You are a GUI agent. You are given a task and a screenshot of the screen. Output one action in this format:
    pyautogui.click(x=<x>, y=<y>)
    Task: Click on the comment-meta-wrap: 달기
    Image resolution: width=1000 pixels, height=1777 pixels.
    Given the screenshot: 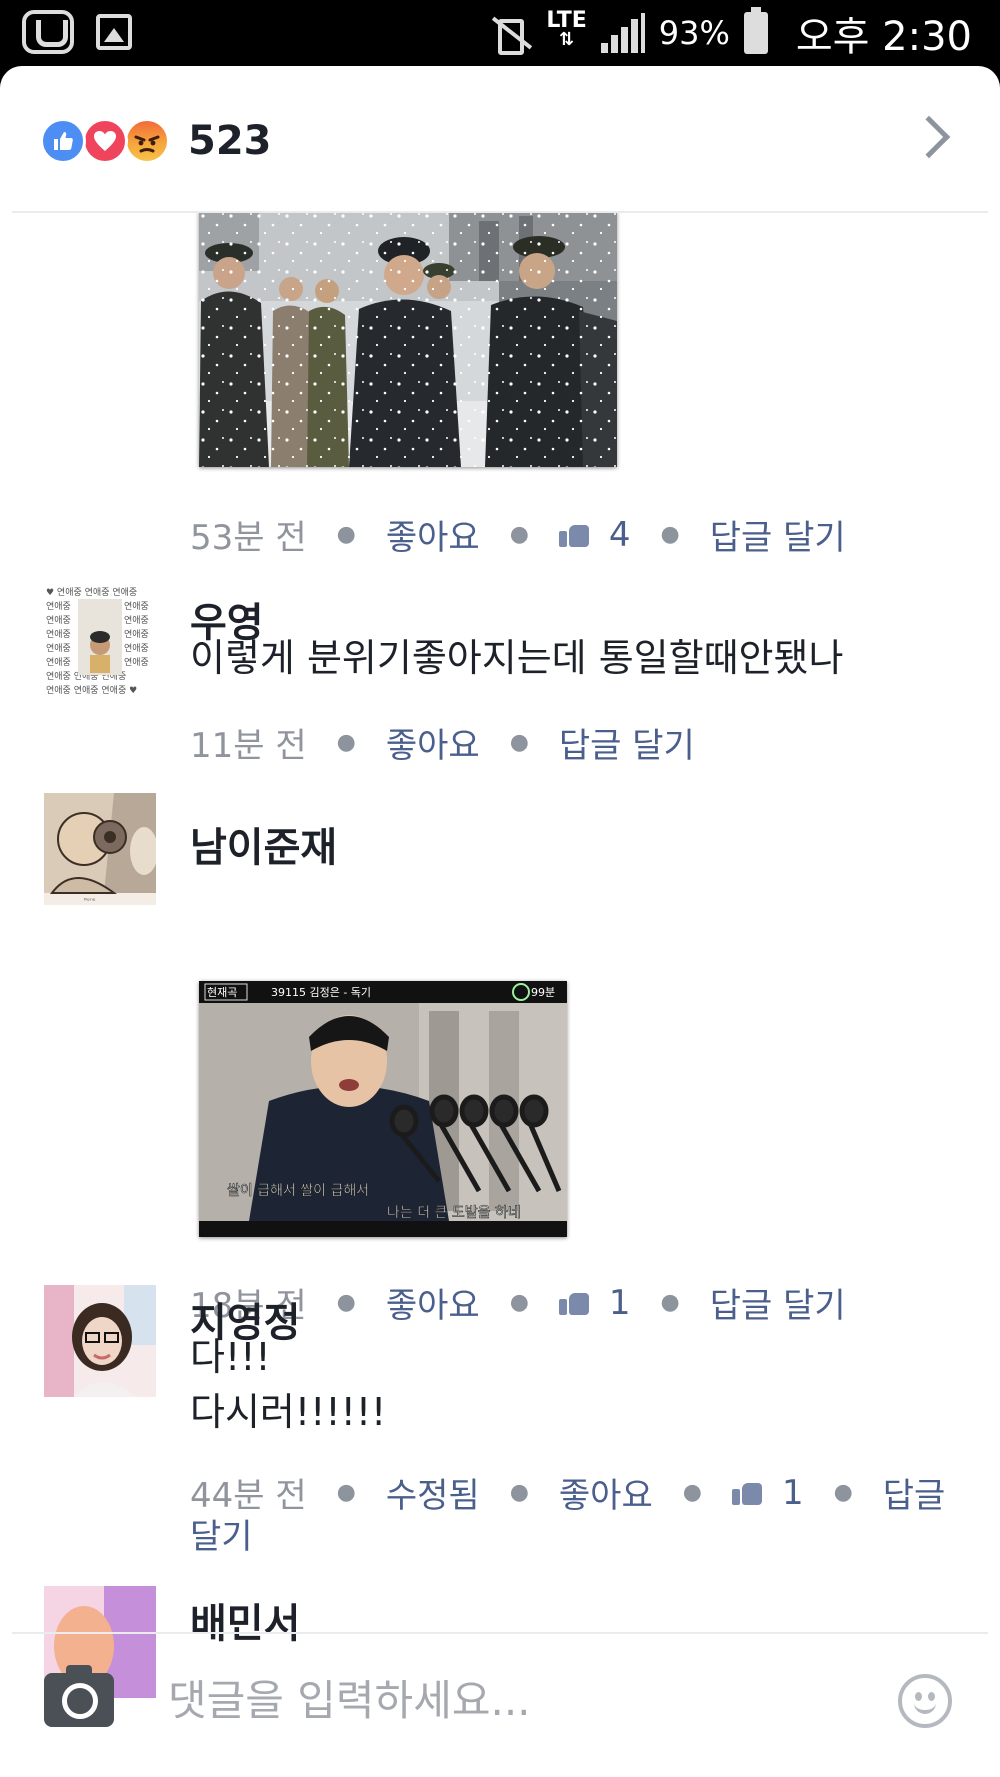 What is the action you would take?
    pyautogui.click(x=221, y=1533)
    